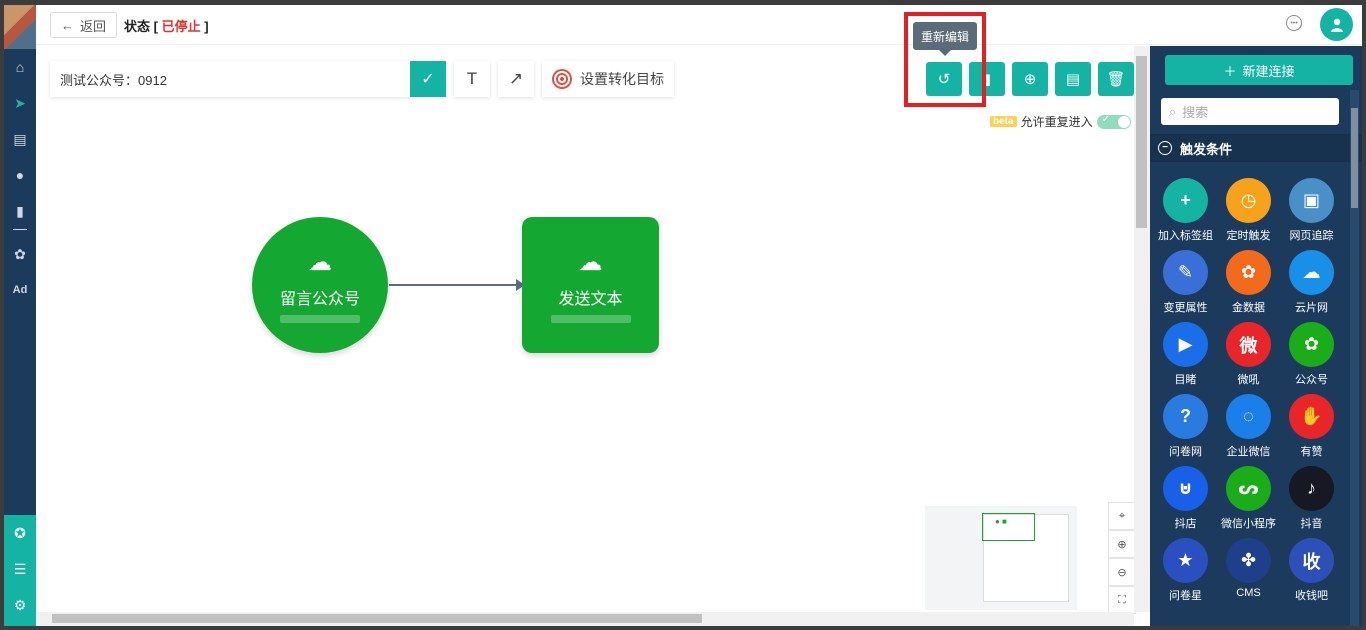 Image resolution: width=1366 pixels, height=630 pixels. What do you see at coordinates (1311, 344) in the screenshot?
I see `component-icon: ✿` at bounding box center [1311, 344].